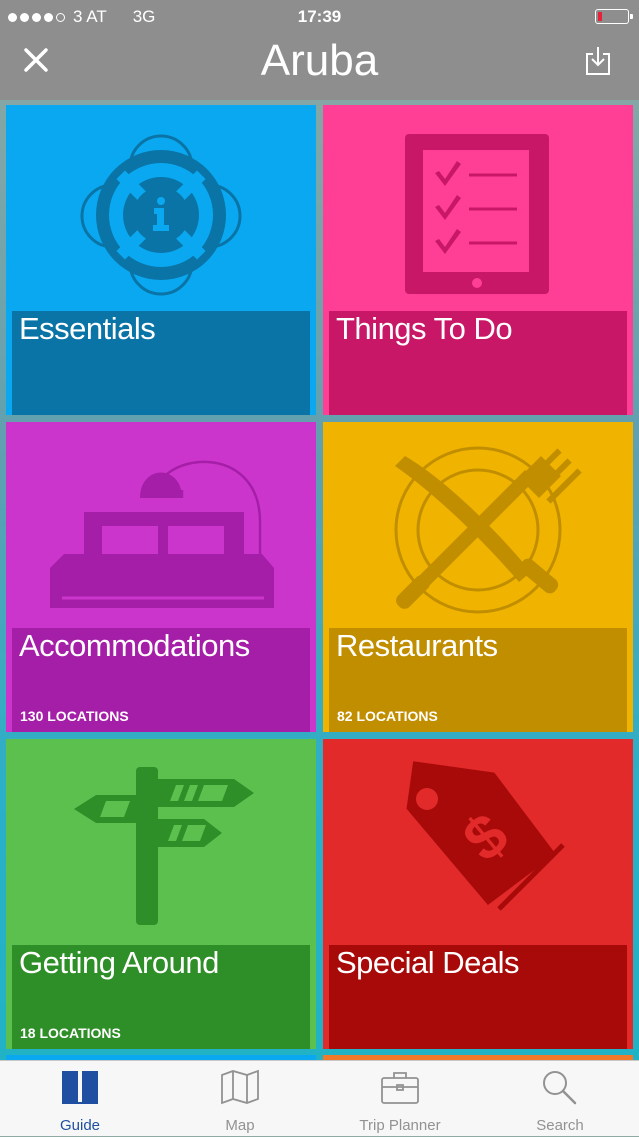  Describe the element at coordinates (424, 328) in the screenshot. I see `tile-title: Things To Do` at that location.